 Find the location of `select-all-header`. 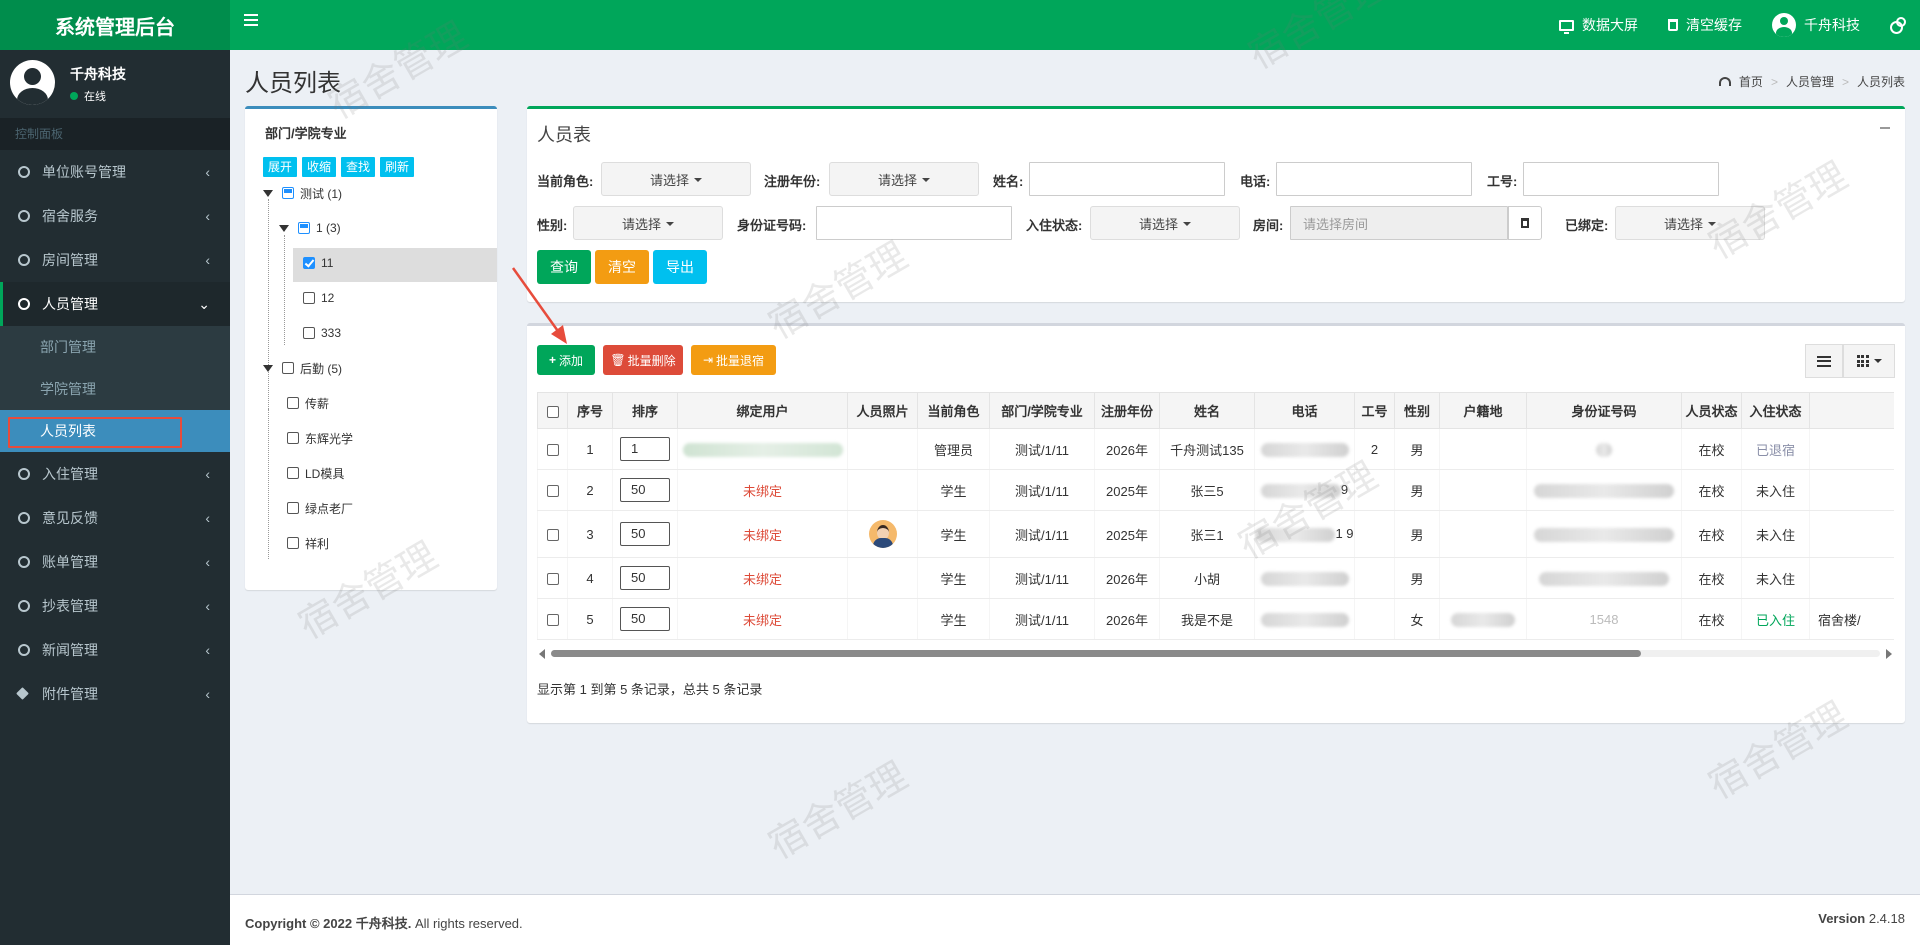

select-all-header is located at coordinates (552, 410).